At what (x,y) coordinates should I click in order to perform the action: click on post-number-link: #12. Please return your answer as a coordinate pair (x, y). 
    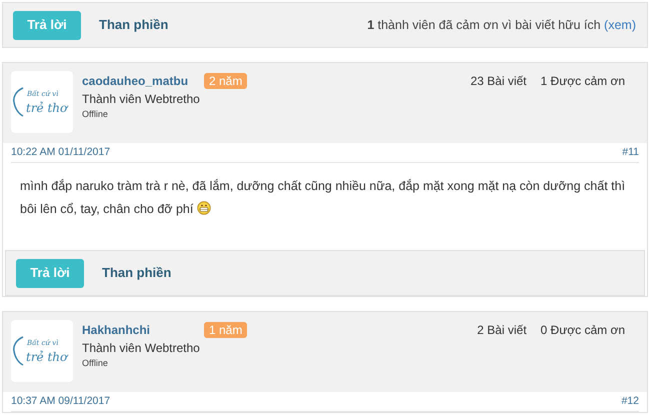
    Looking at the image, I should click on (630, 402).